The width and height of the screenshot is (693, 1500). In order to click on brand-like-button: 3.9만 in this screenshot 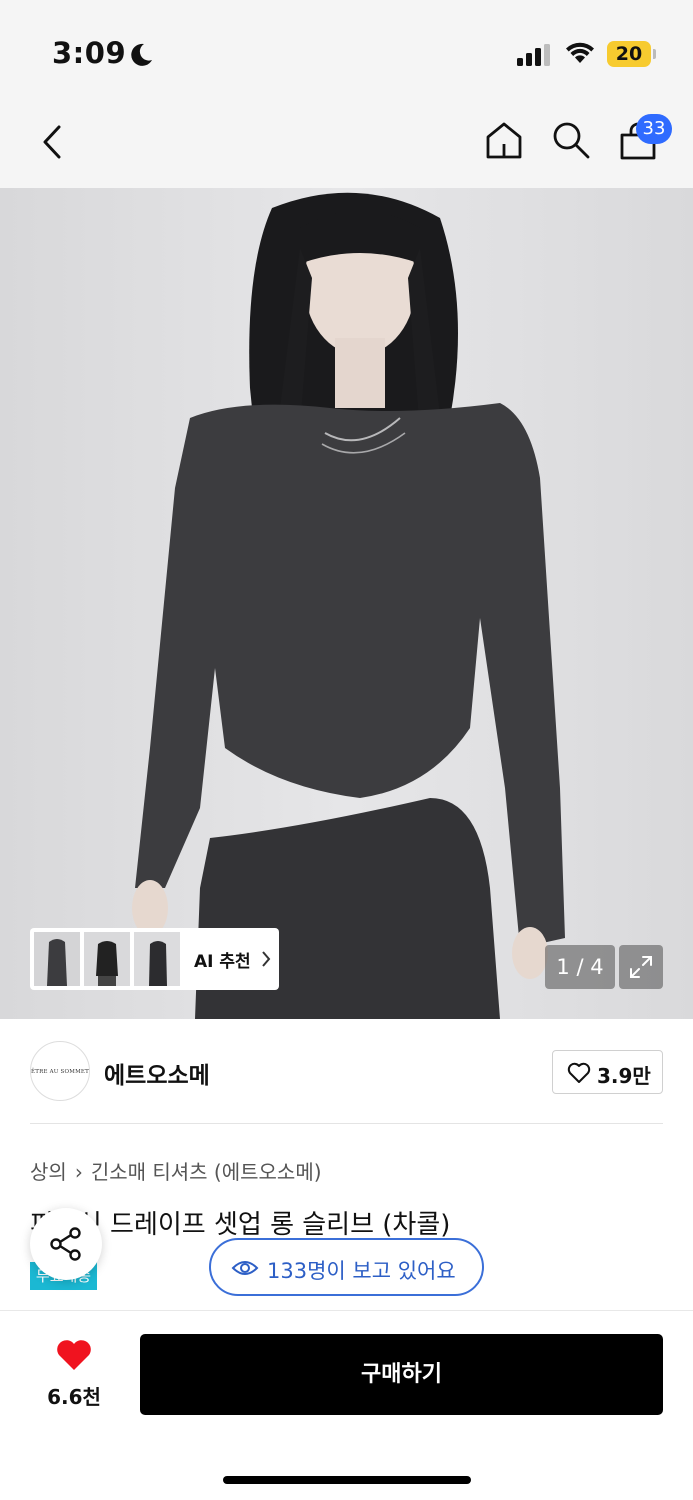, I will do `click(607, 1072)`.